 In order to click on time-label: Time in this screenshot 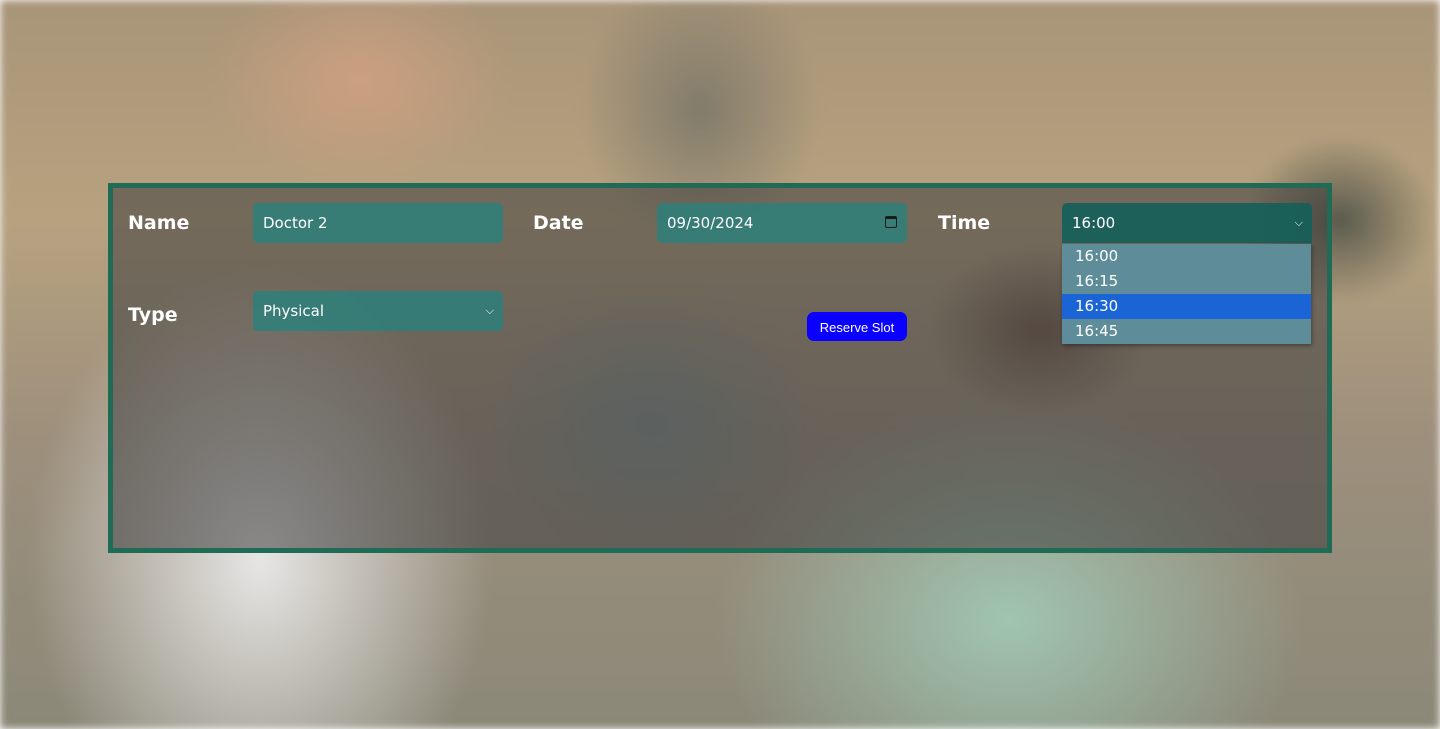, I will do `click(964, 223)`.